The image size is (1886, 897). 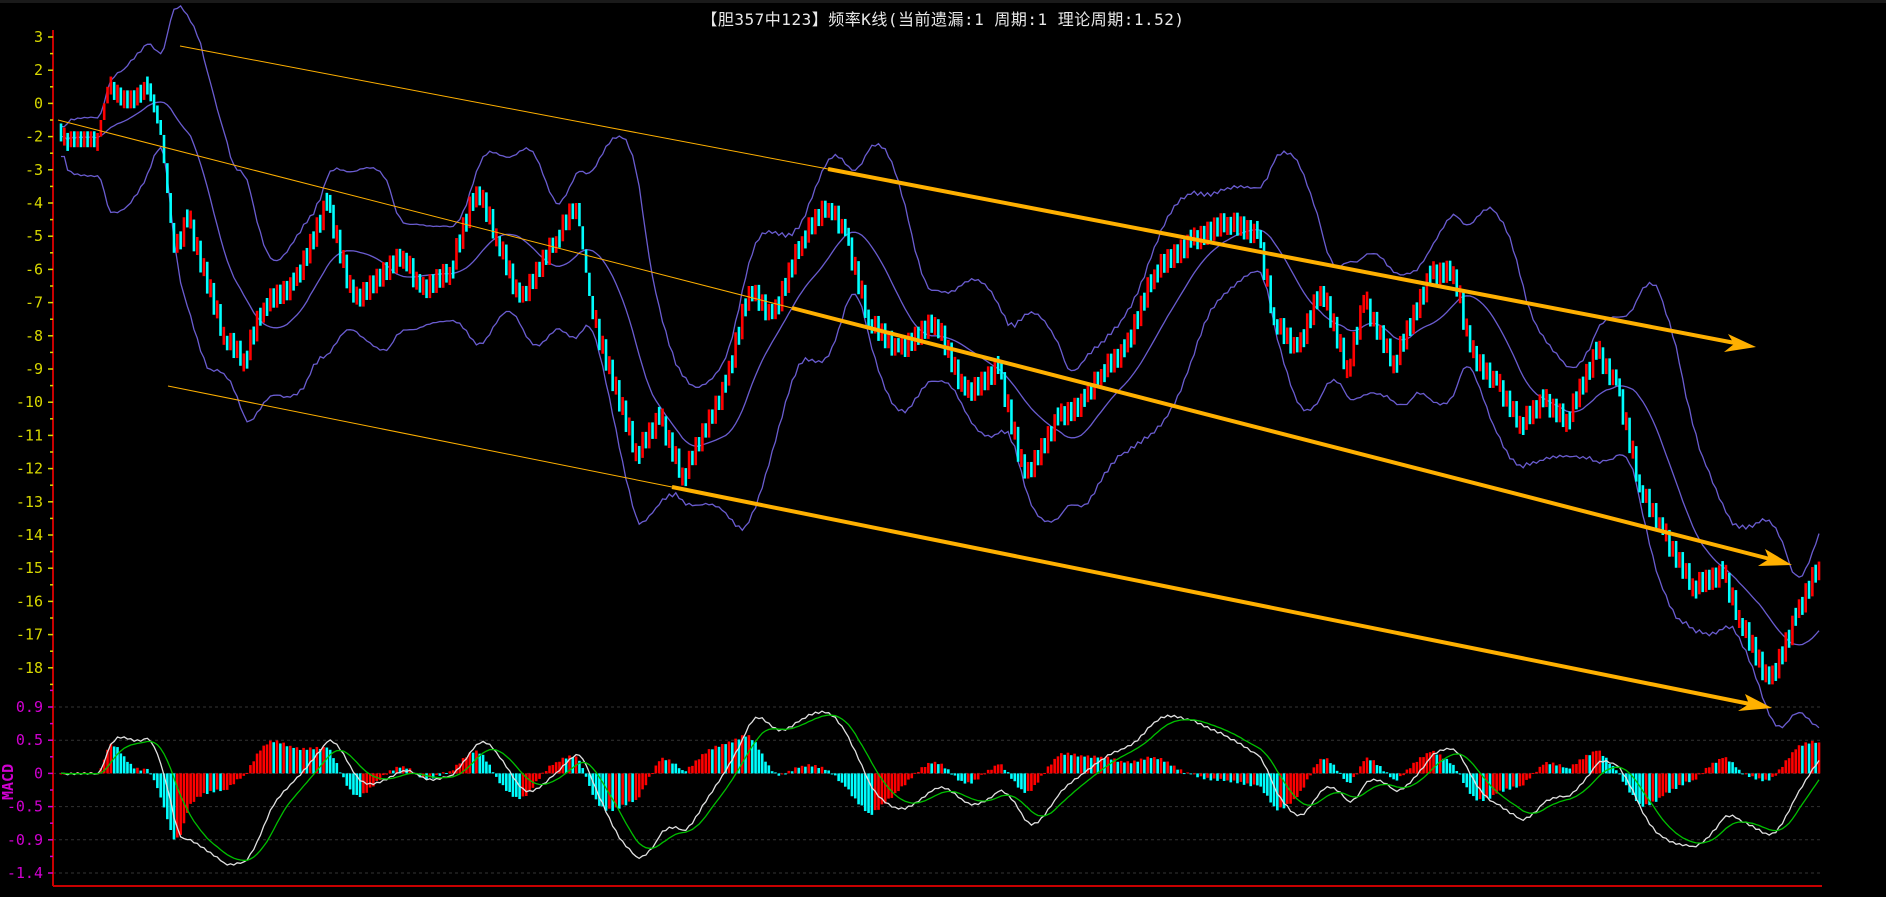 I want to click on middle-trend-line-thin, so click(x=425, y=214).